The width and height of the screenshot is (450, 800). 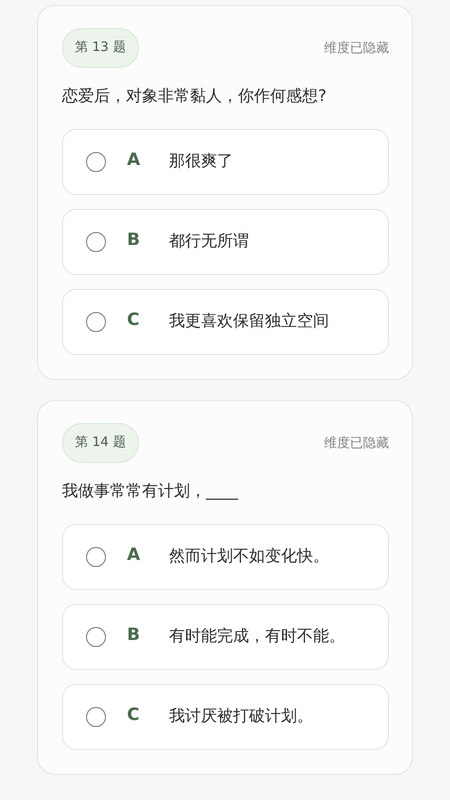 I want to click on question-text: 我做事常常有计划，____, so click(x=151, y=491).